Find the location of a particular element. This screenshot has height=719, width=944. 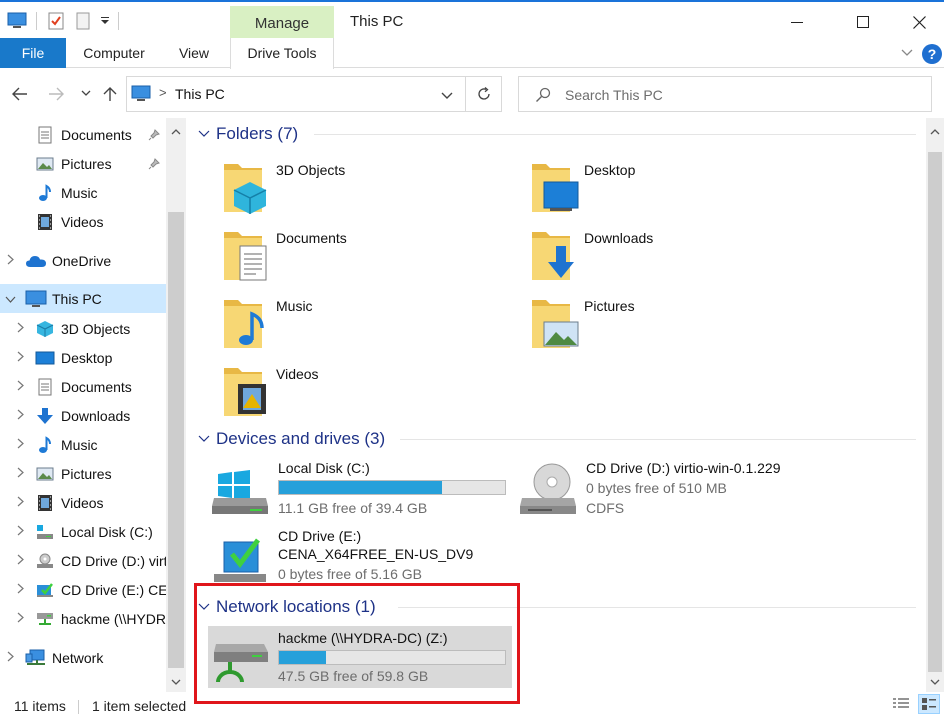

nav-item-downloads: Downloads is located at coordinates (83, 415).